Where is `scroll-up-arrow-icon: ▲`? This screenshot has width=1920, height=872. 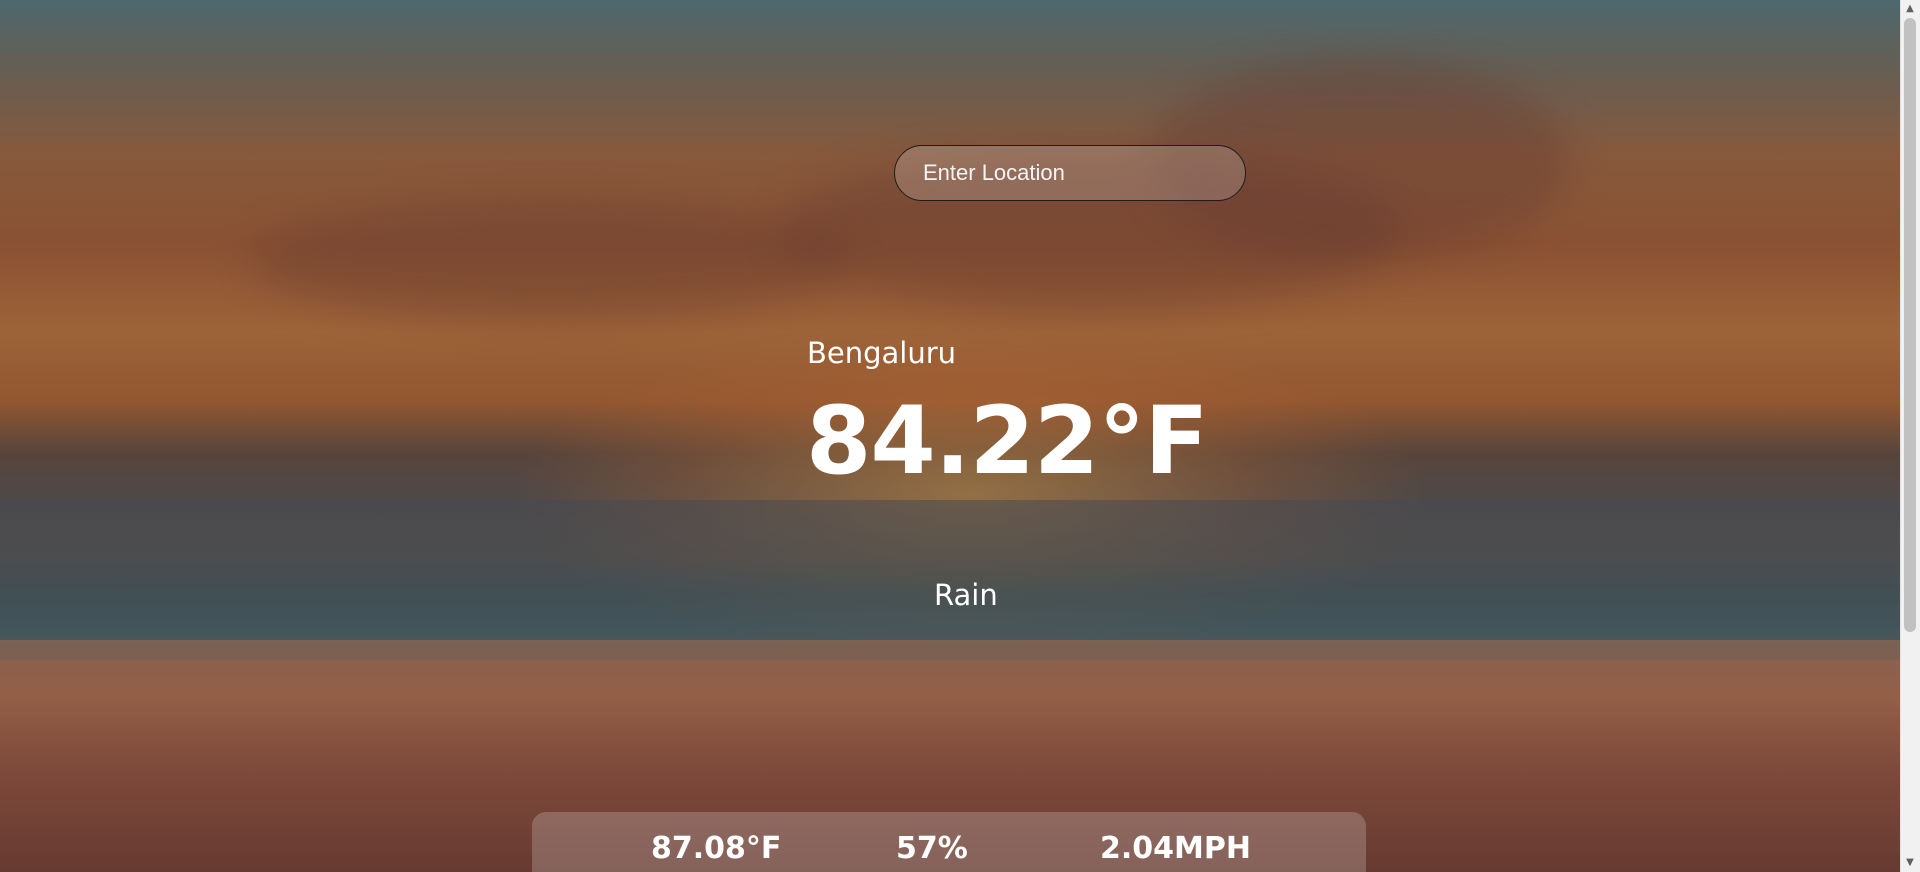
scroll-up-arrow-icon: ▲ is located at coordinates (1910, 9).